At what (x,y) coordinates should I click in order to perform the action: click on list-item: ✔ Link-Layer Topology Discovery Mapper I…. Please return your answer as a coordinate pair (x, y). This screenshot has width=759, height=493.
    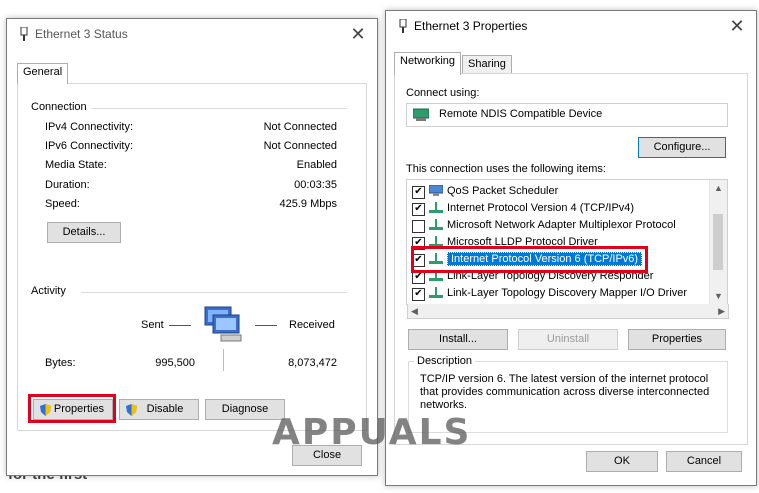
    Looking at the image, I should click on (567, 293).